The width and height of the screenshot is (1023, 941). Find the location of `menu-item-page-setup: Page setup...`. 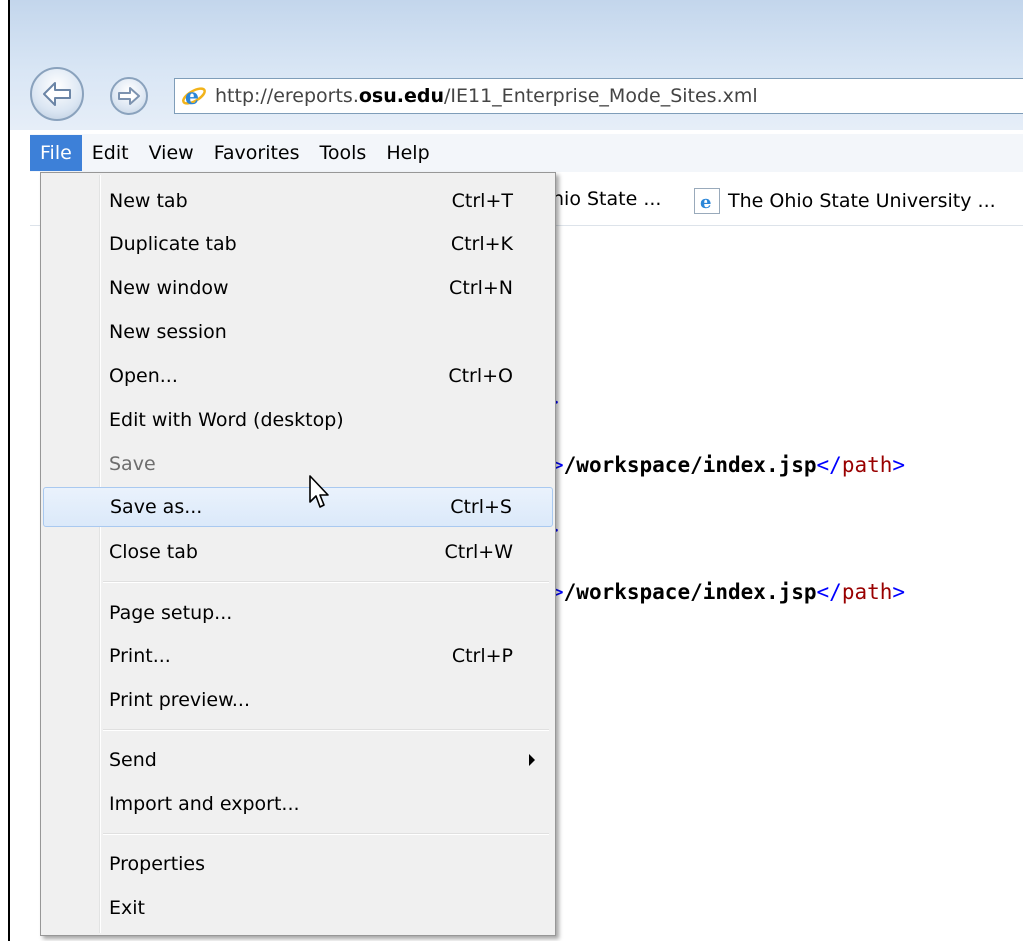

menu-item-page-setup: Page setup... is located at coordinates (298, 613).